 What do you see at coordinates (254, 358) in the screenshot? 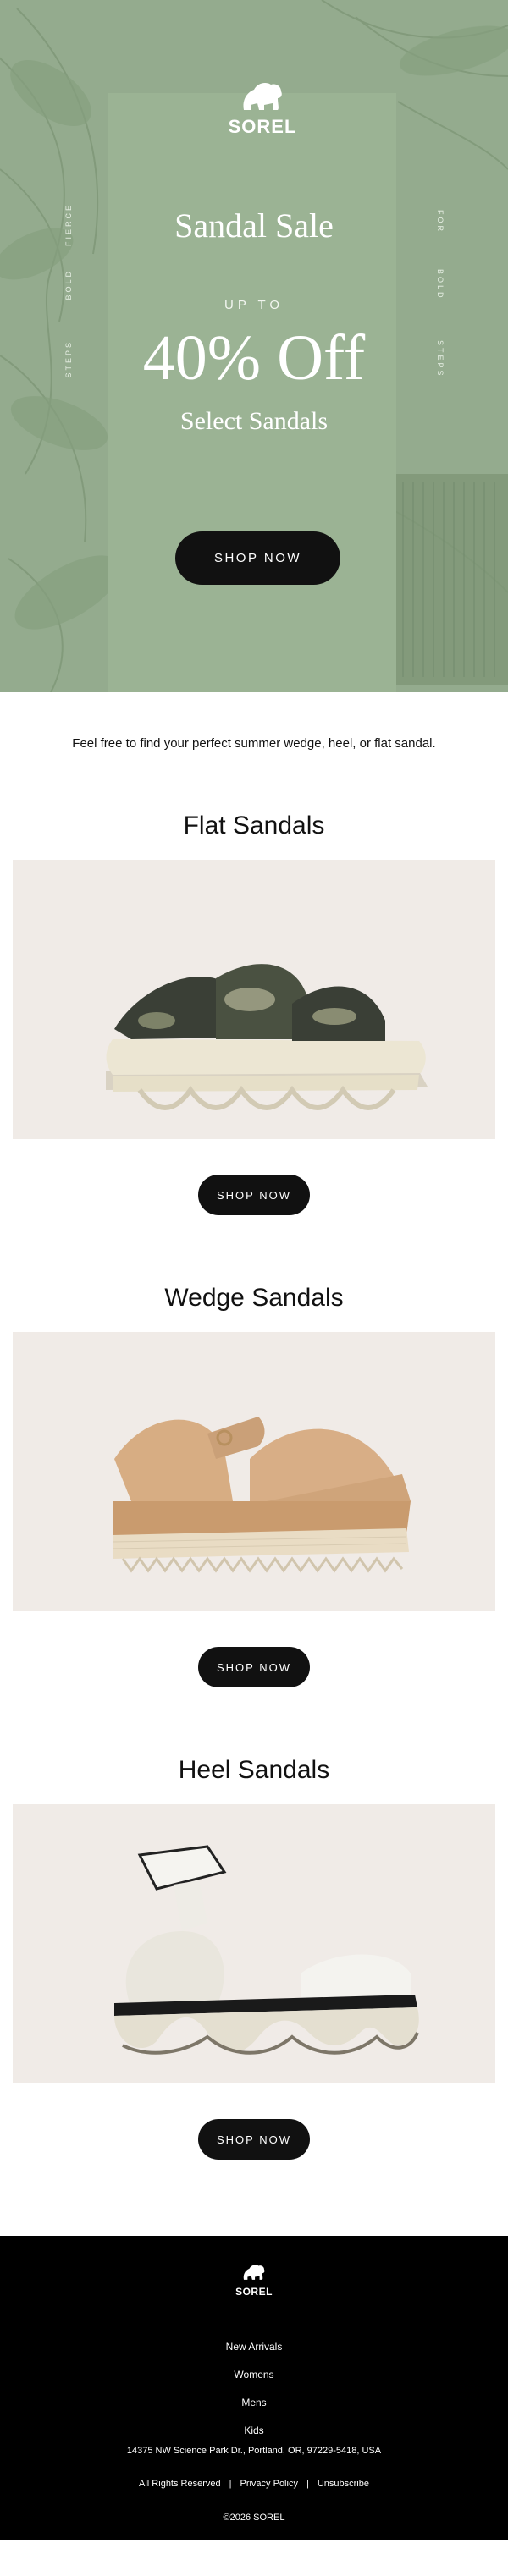
I see `hero-discount: 40% Off` at bounding box center [254, 358].